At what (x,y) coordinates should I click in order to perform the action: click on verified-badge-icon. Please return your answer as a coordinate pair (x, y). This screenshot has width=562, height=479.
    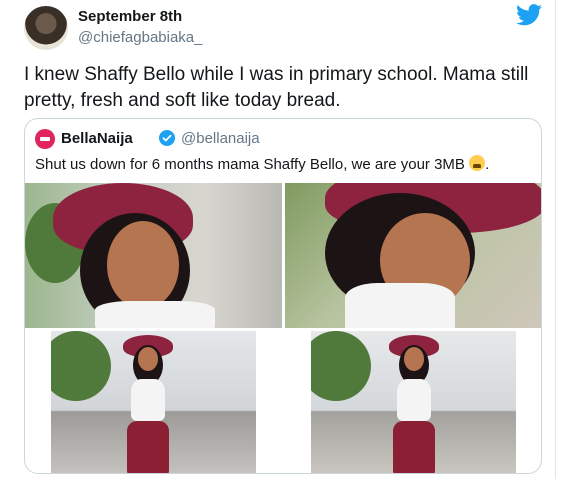
    Looking at the image, I should click on (167, 138).